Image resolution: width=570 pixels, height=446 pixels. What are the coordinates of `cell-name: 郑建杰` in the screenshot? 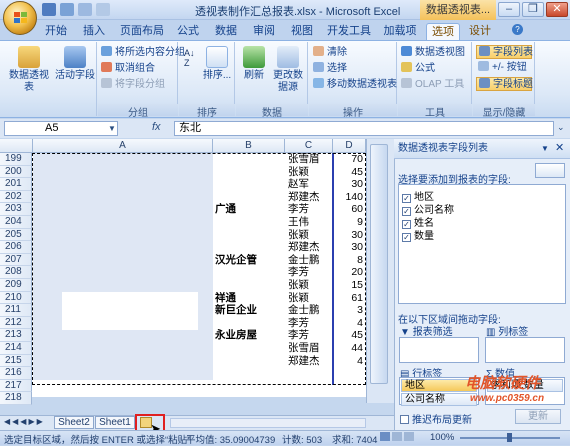 It's located at (304, 247).